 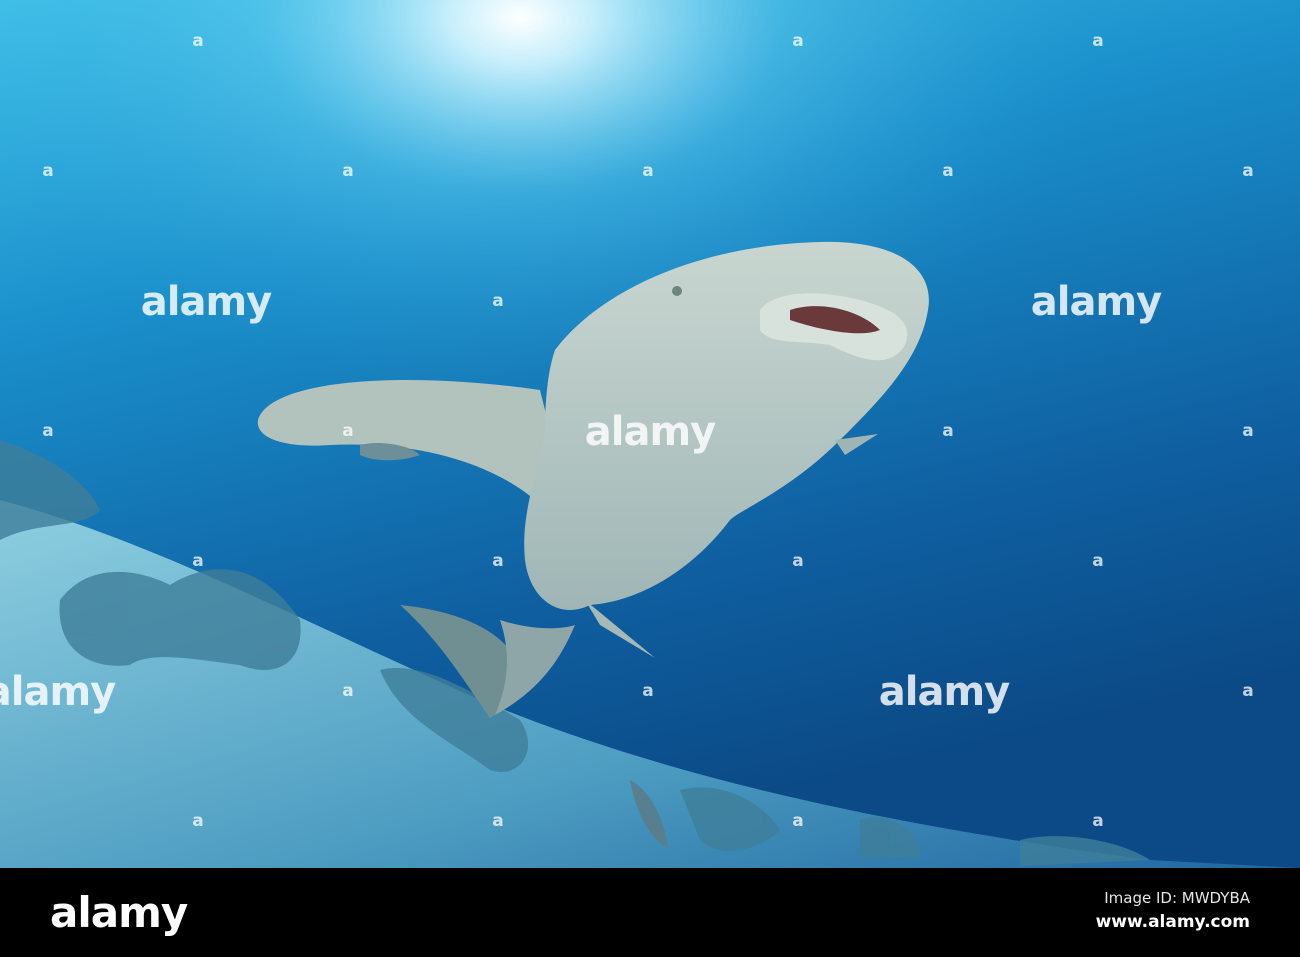 I want to click on image-id-label: Image ID: MWDYBA, so click(x=1177, y=898).